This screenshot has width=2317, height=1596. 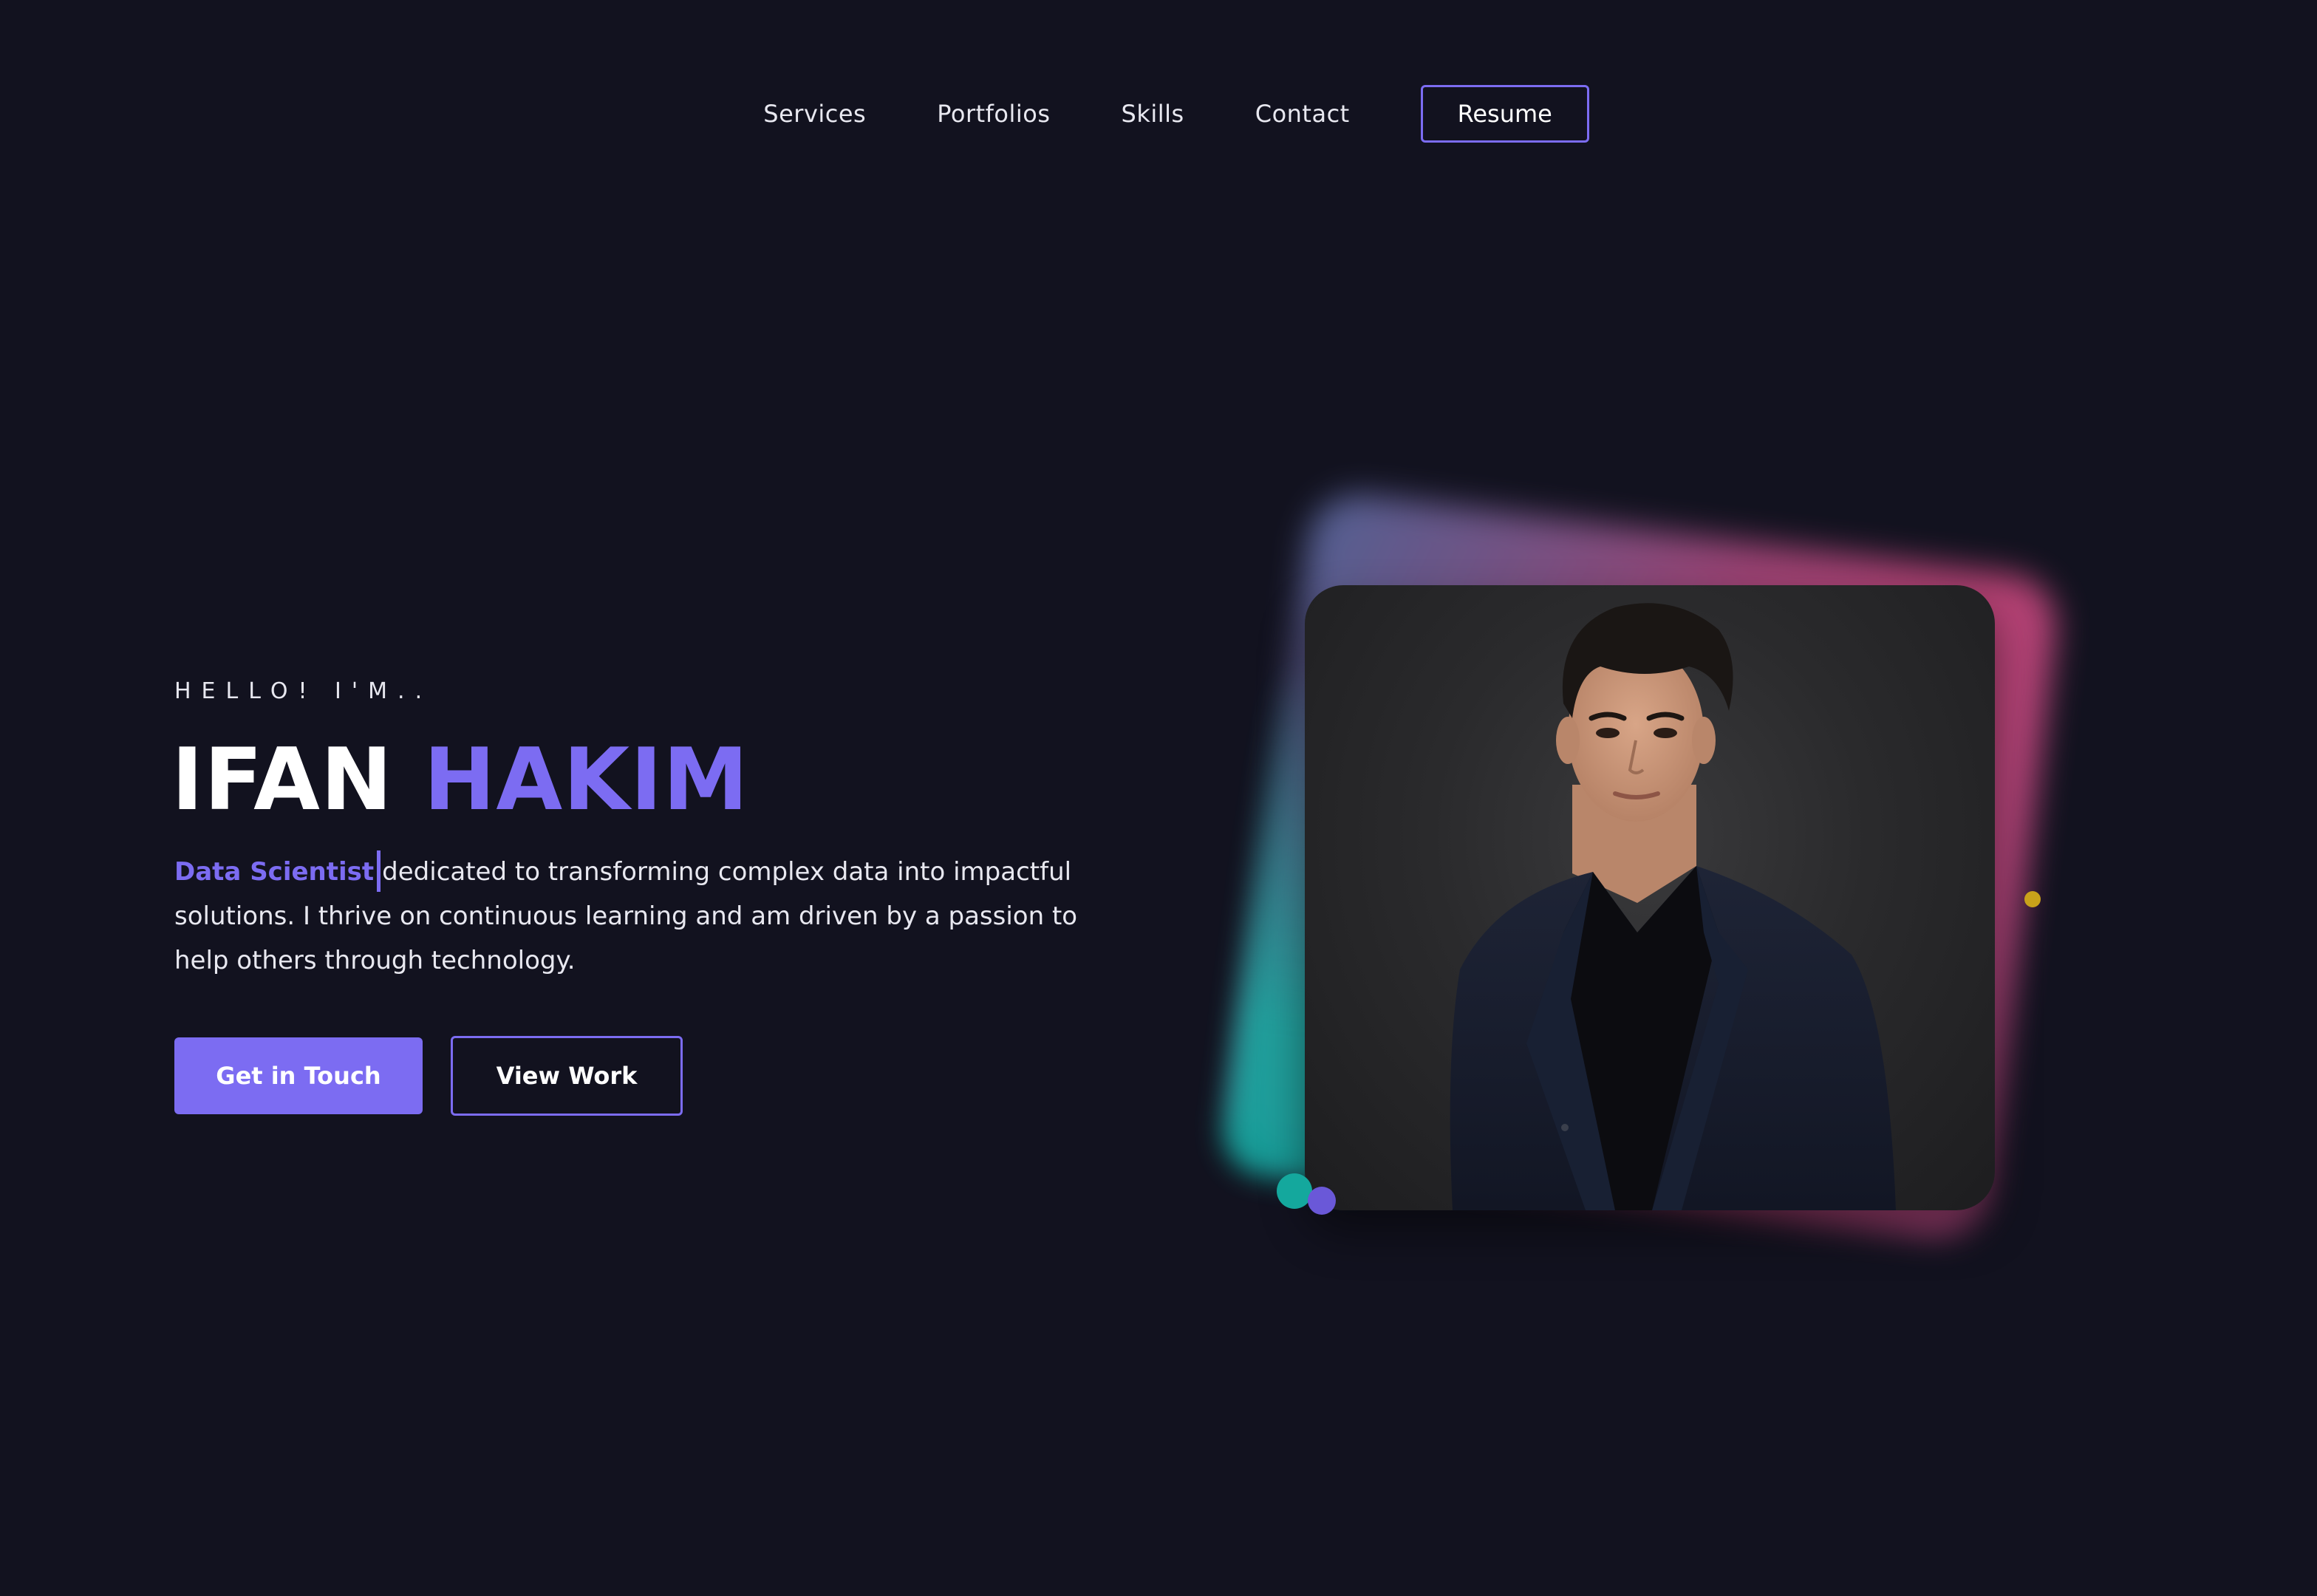 I want to click on portrait-photo, so click(x=1650, y=897).